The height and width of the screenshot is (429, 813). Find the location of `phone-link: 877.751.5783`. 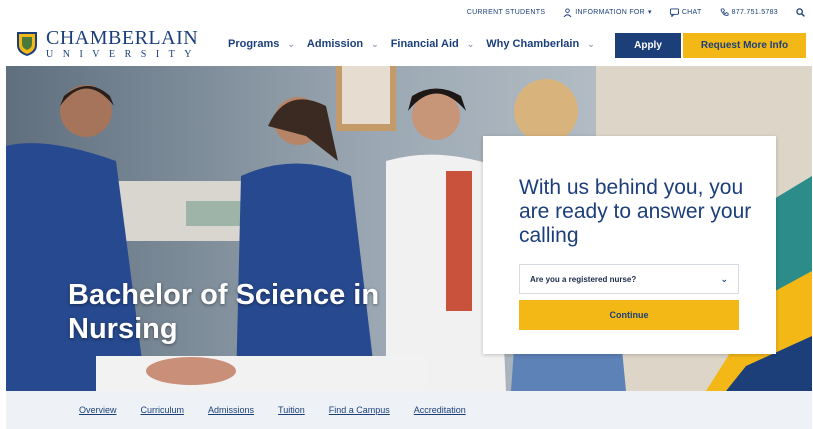

phone-link: 877.751.5783 is located at coordinates (749, 12).